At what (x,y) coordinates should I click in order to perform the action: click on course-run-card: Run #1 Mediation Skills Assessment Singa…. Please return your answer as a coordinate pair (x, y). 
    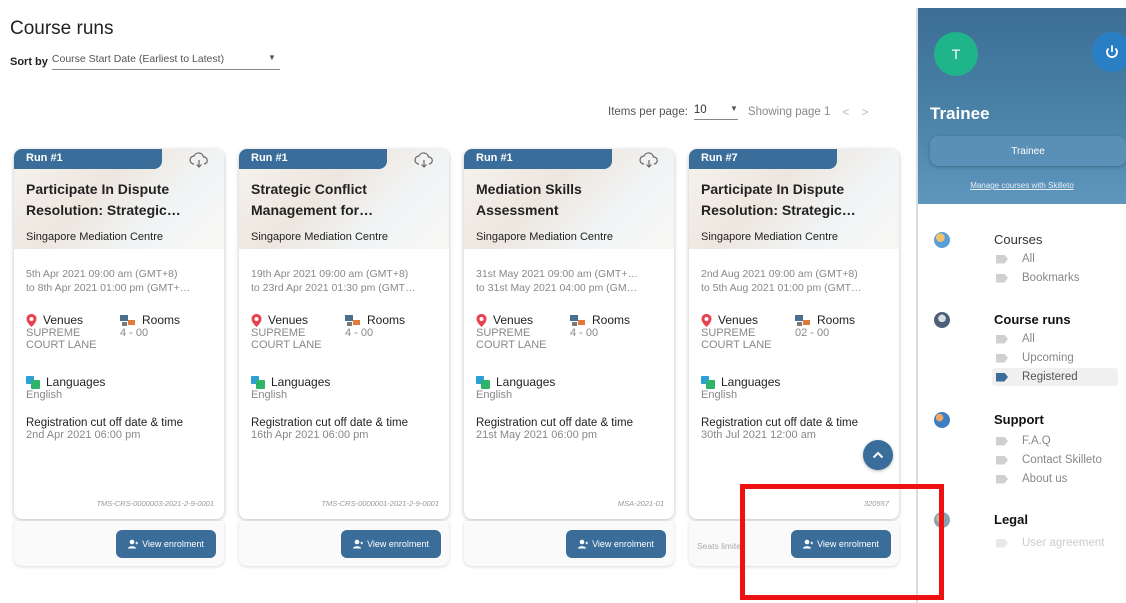
    Looking at the image, I should click on (569, 334).